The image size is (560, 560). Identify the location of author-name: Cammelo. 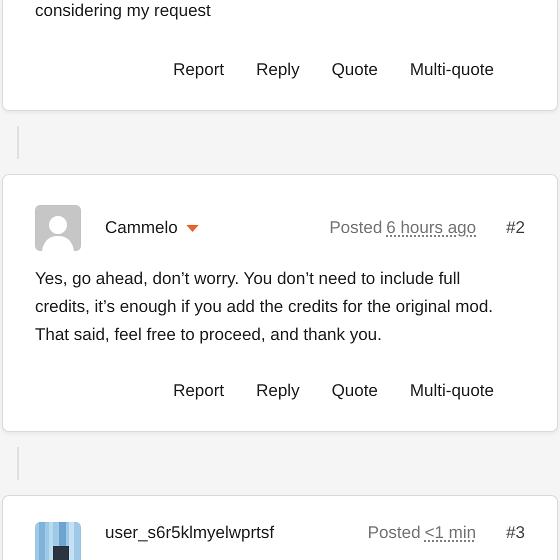
(141, 228).